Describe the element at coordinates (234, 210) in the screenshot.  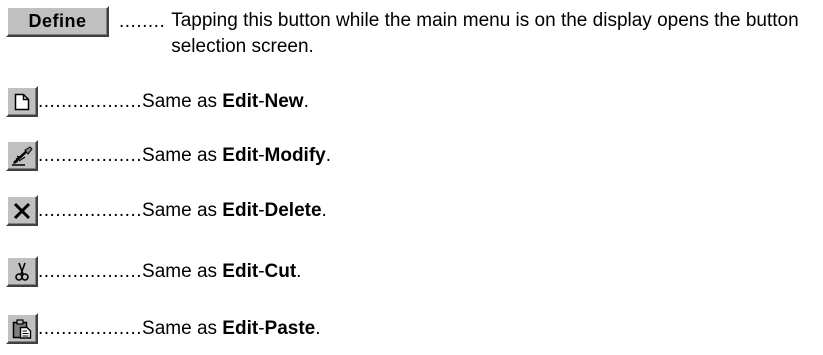
I see `row-description: Same as Edit-Delete.` at that location.